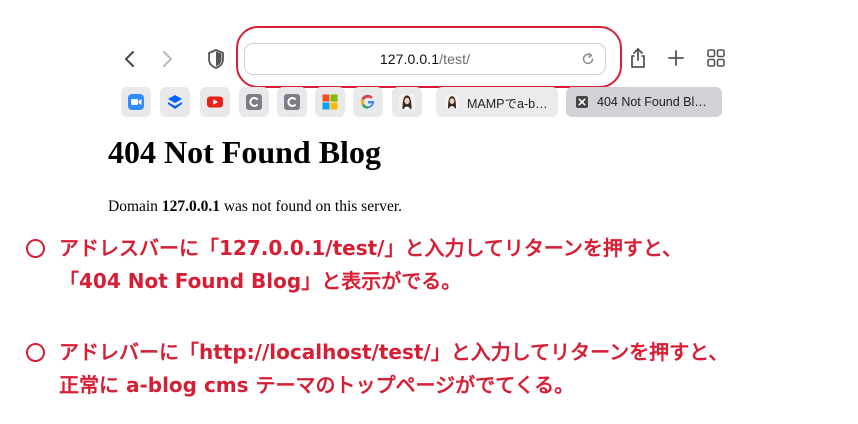  I want to click on note-line: 正常に a-blog cms テーマのトップページがでてくる。, so click(317, 385).